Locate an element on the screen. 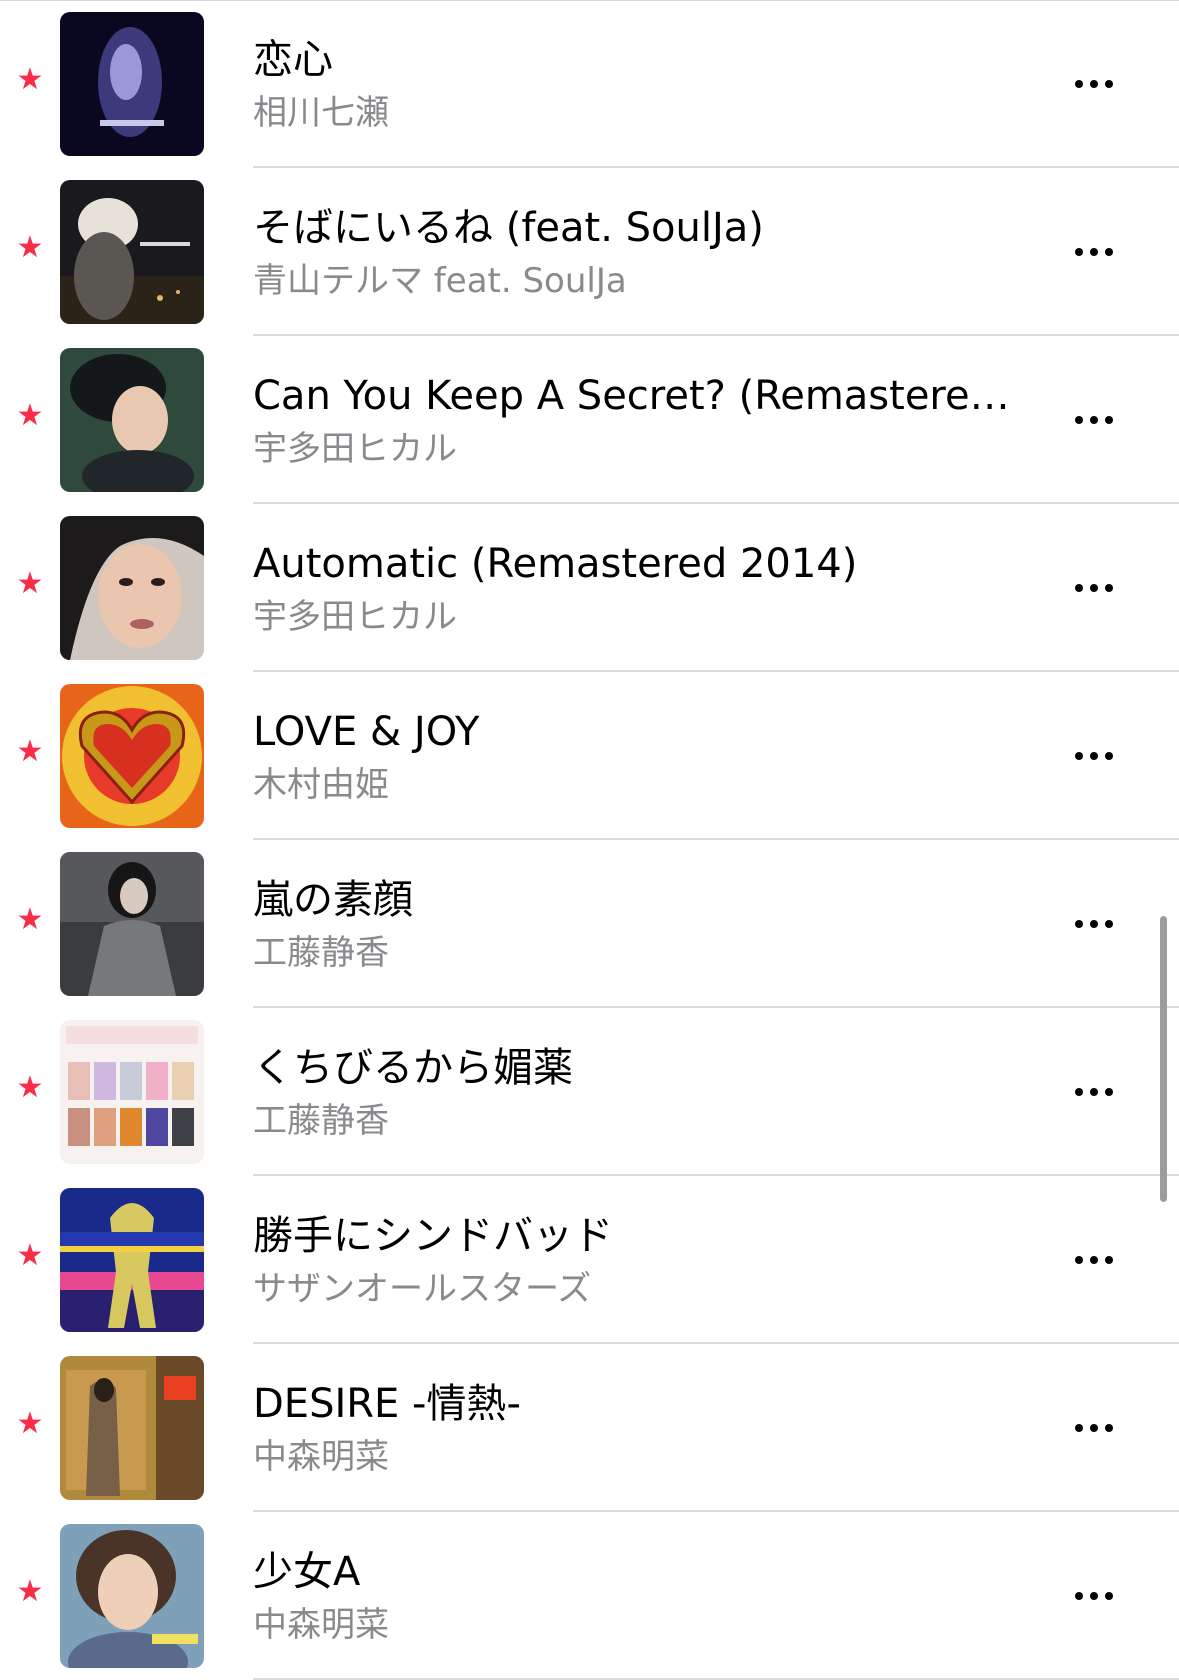 The image size is (1179, 1680). song-title: 恋心 is located at coordinates (293, 60).